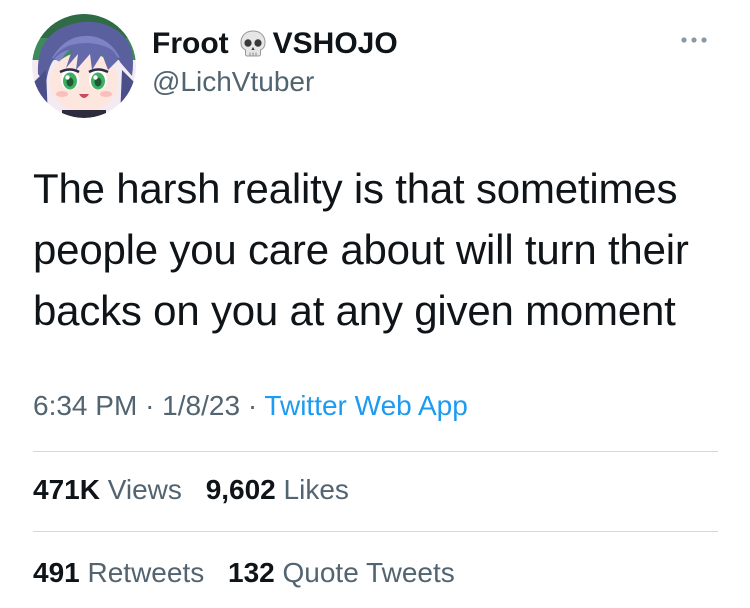  I want to click on likes-count: 9,602, so click(240, 489).